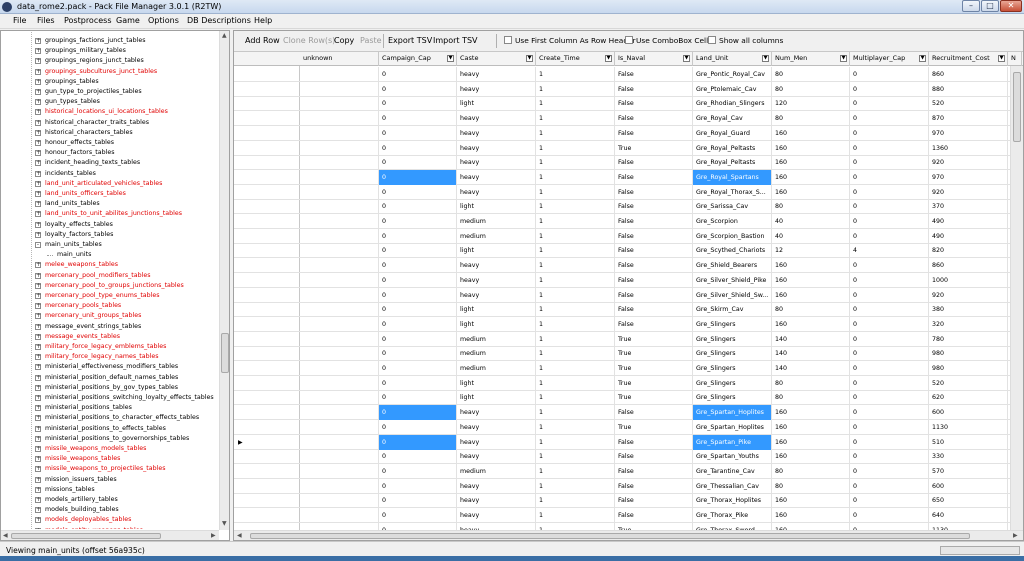 The width and height of the screenshot is (1024, 561). Describe the element at coordinates (110, 174) in the screenshot. I see `tree-item: + incidents_tables` at that location.